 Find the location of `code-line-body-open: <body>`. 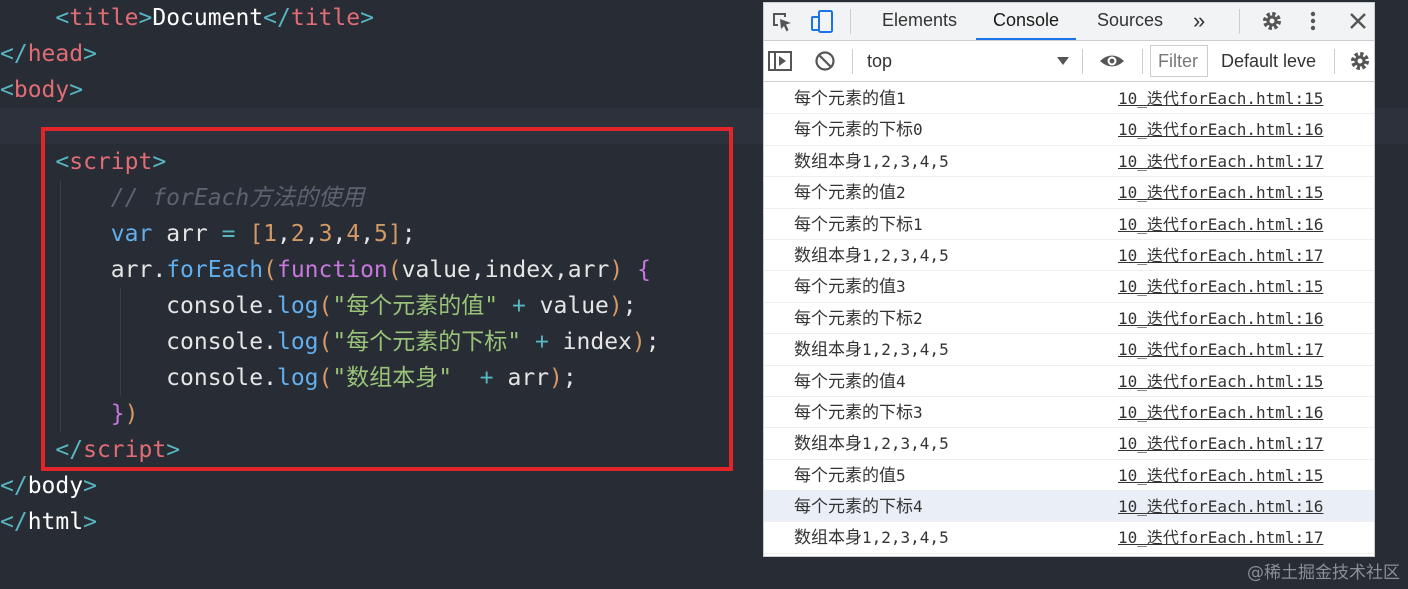

code-line-body-open: <body> is located at coordinates (42, 90).